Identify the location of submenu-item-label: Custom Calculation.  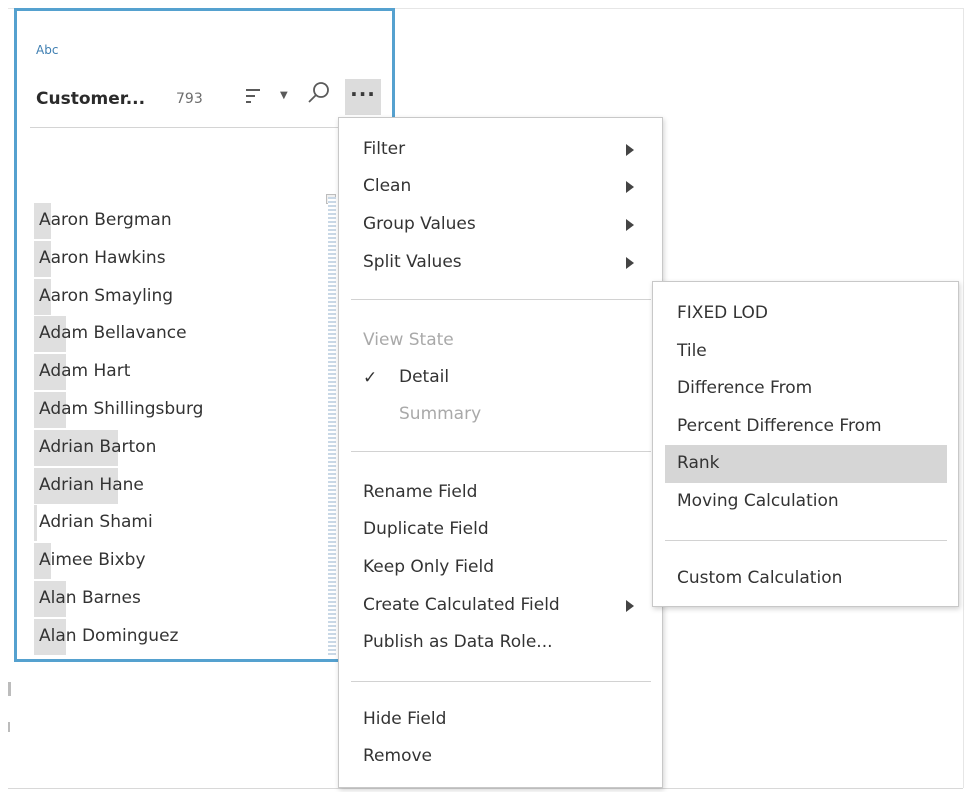
(760, 578).